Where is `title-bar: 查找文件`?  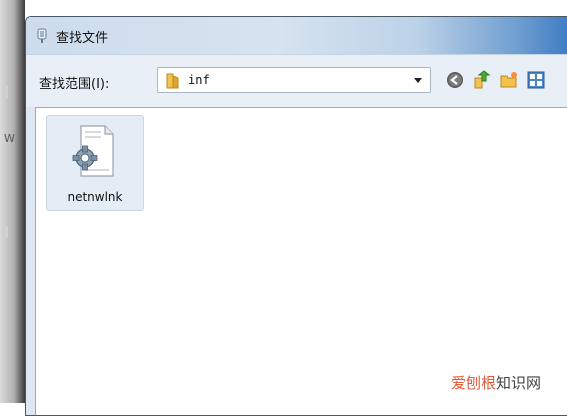 title-bar: 查找文件 is located at coordinates (296, 36).